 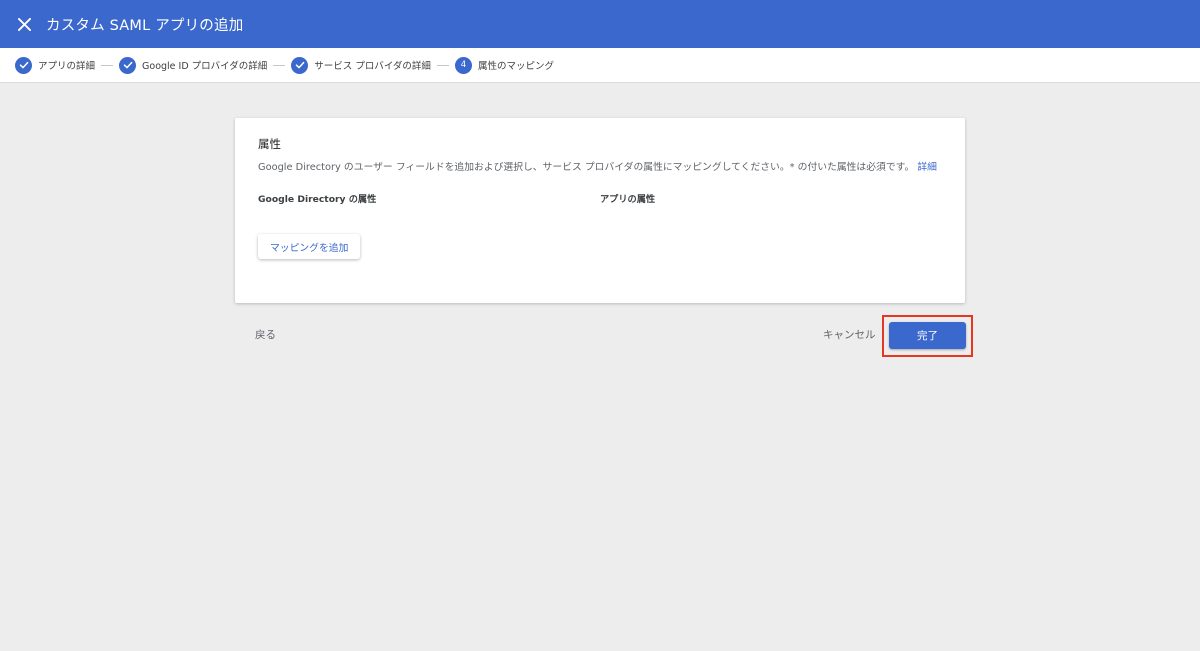 I want to click on step-number: 4, so click(x=463, y=65).